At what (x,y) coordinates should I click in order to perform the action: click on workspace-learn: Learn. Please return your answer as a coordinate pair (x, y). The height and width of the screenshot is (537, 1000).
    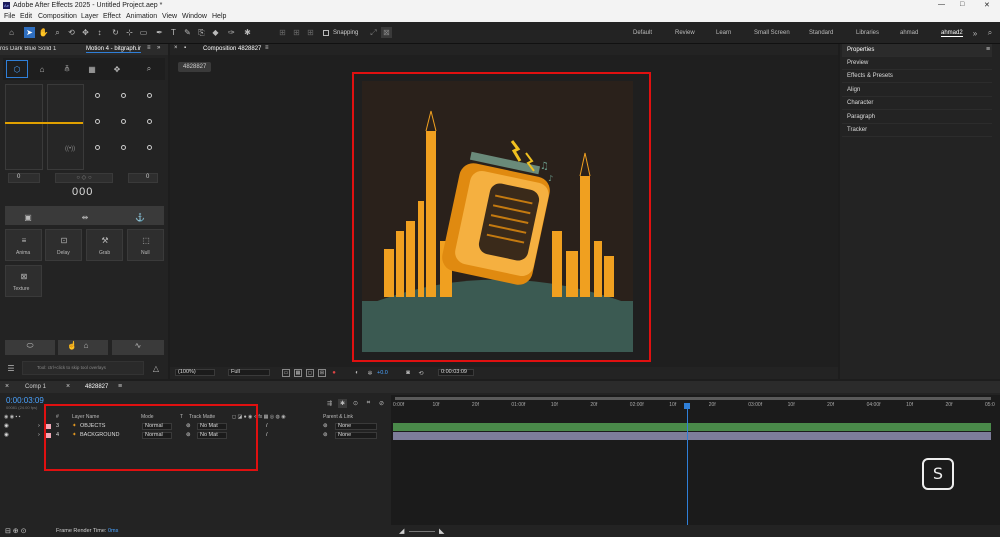
    Looking at the image, I should click on (723, 33).